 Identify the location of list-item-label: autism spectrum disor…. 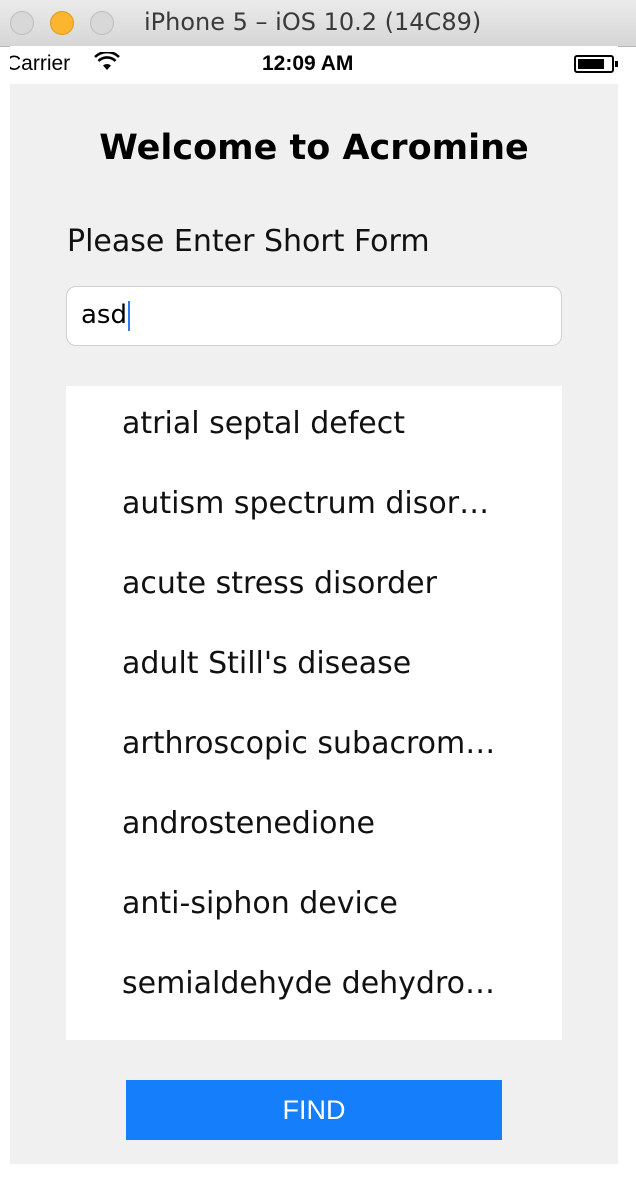
(306, 503).